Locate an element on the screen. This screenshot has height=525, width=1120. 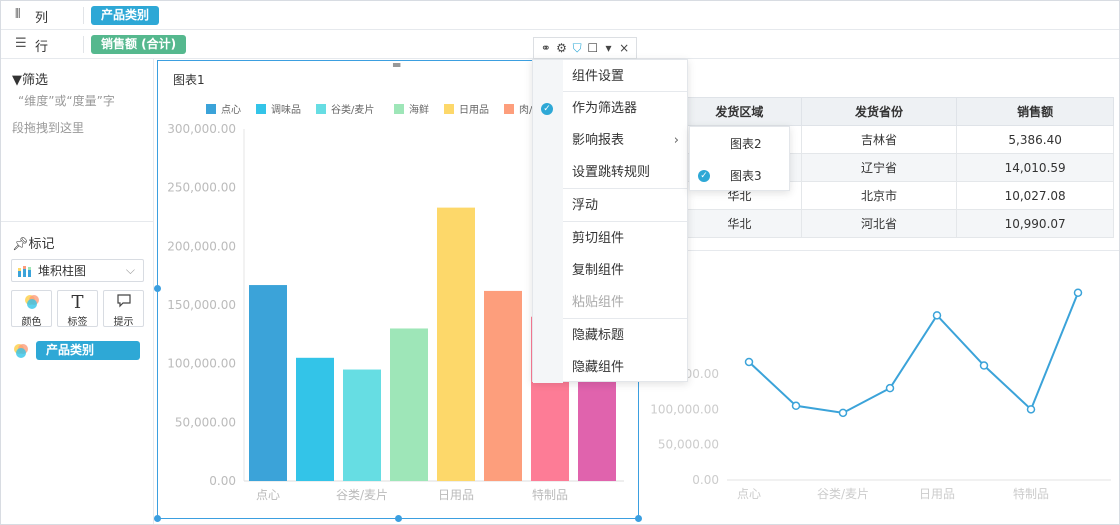
menu-item: 设置跳转规则 is located at coordinates (611, 173).